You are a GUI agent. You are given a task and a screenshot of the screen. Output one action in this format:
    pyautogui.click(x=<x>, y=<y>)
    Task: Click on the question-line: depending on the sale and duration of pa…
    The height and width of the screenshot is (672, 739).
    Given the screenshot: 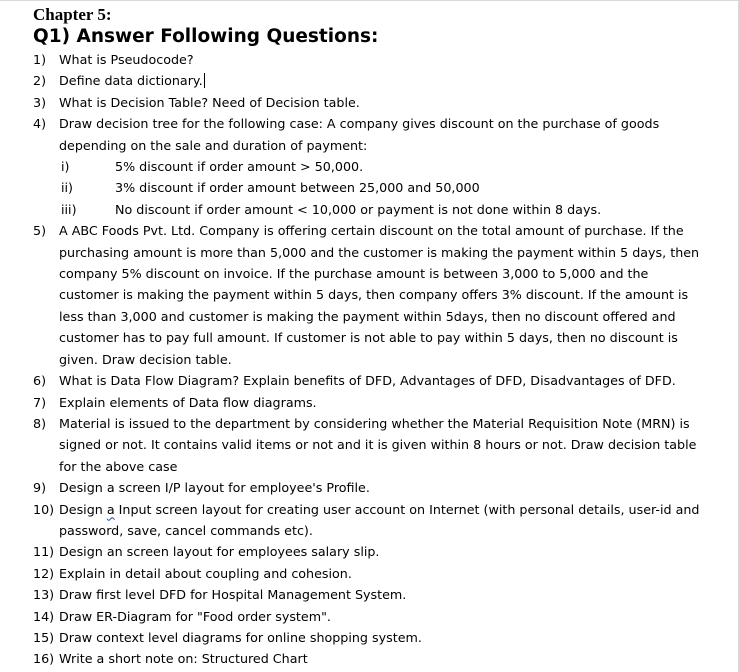 What is the action you would take?
    pyautogui.click(x=213, y=145)
    